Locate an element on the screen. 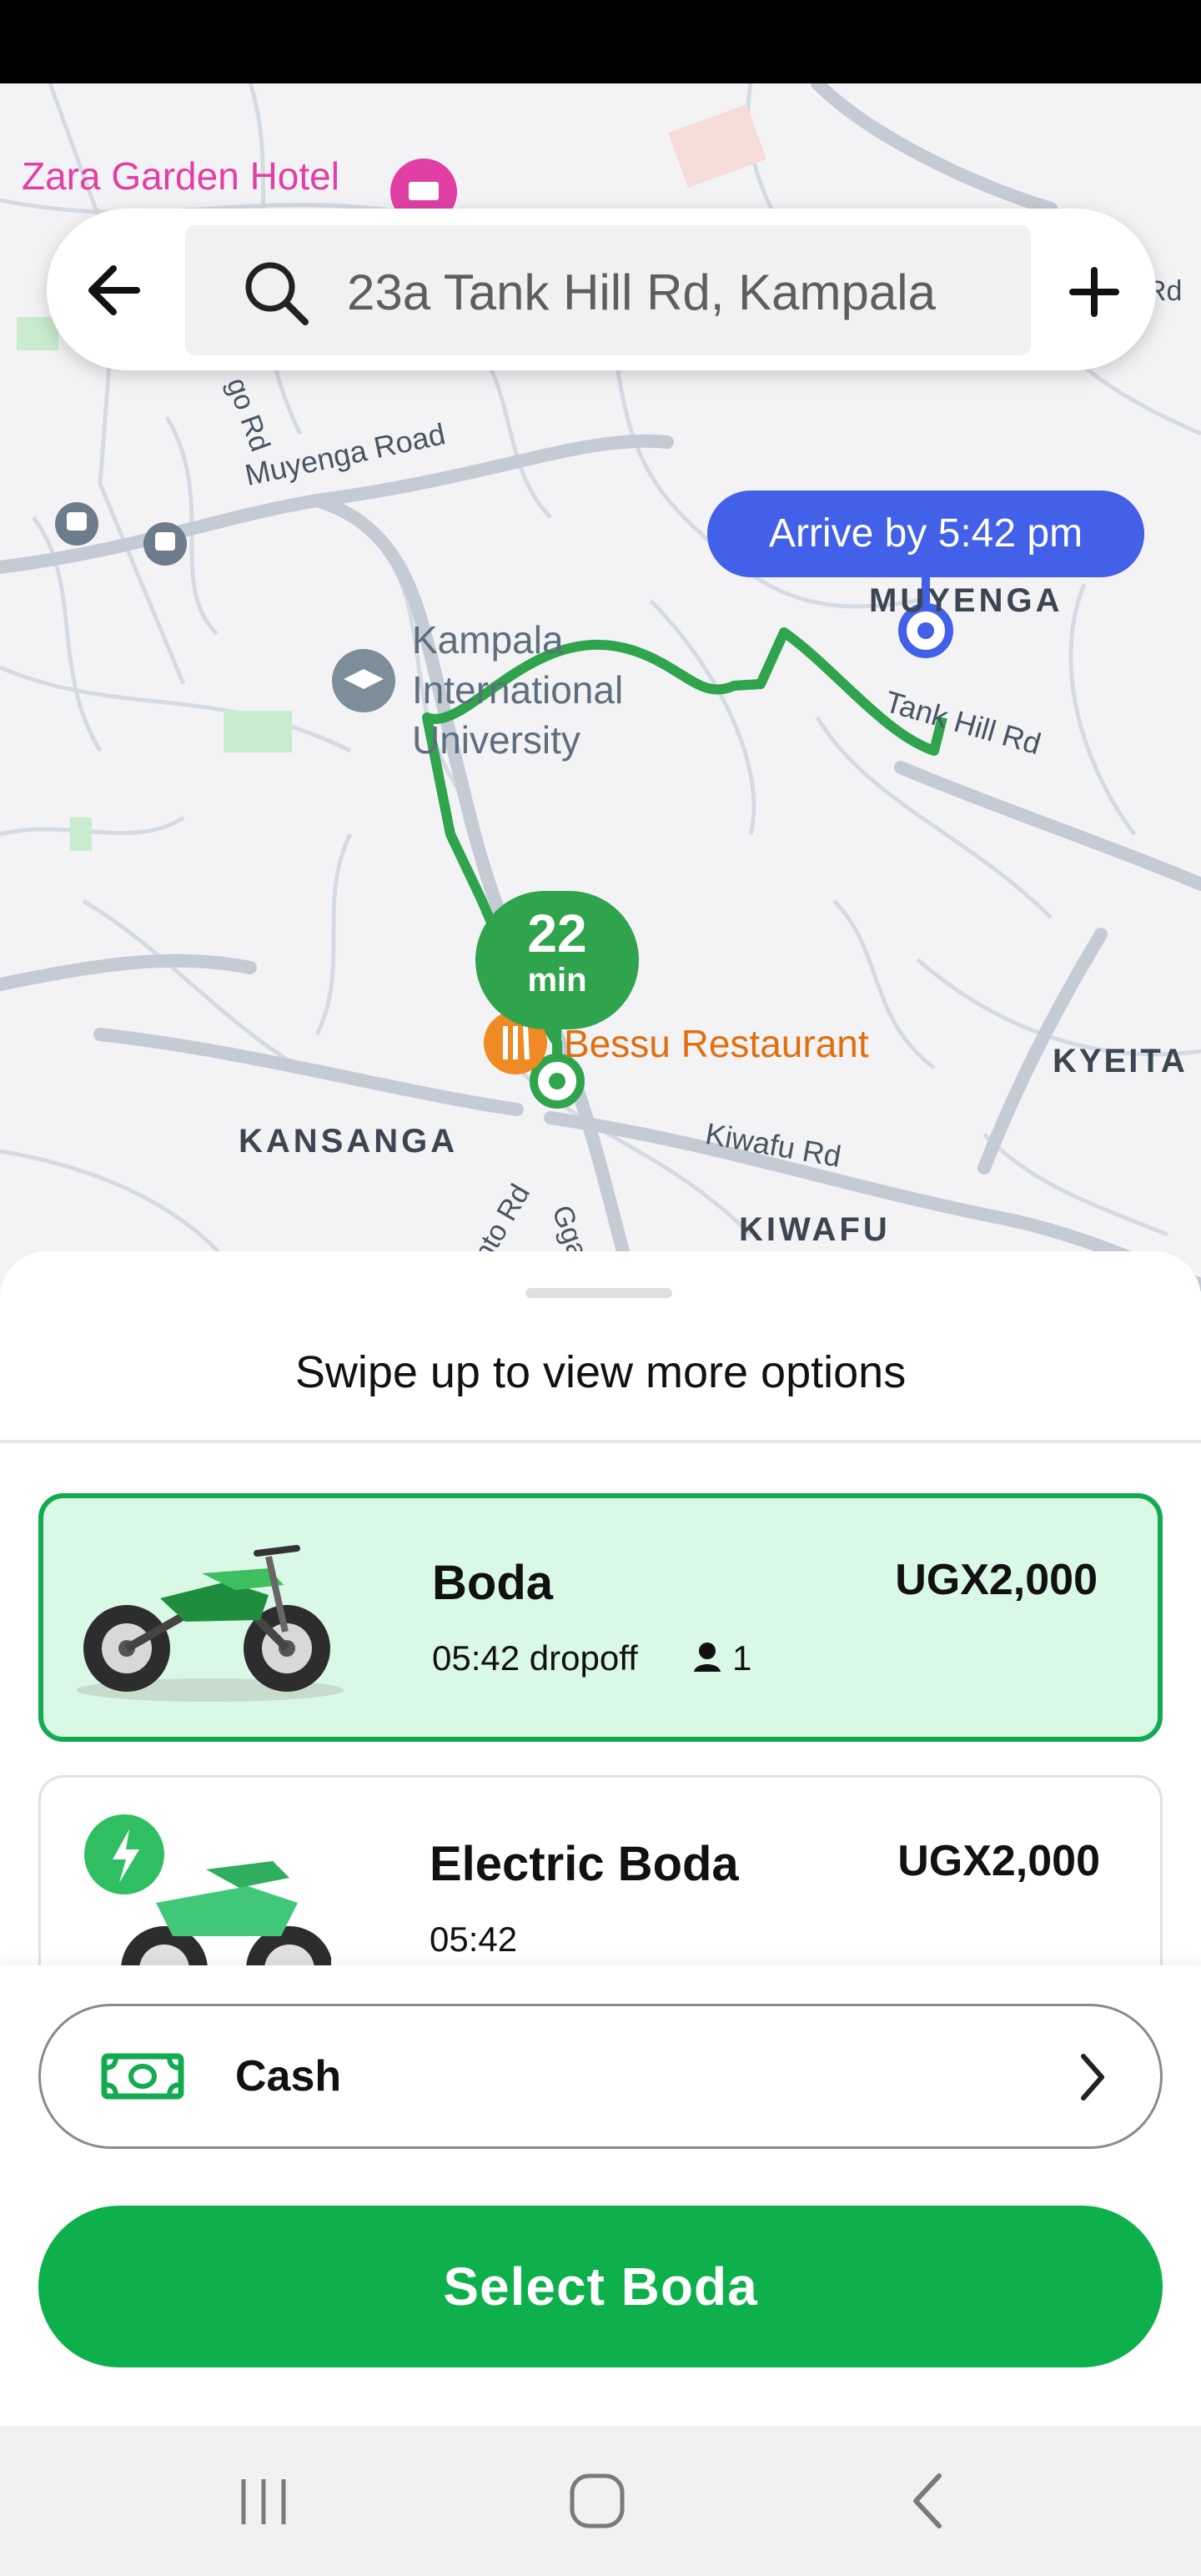 Image resolution: width=1201 pixels, height=2576 pixels. system-nav-bar is located at coordinates (601, 2501).